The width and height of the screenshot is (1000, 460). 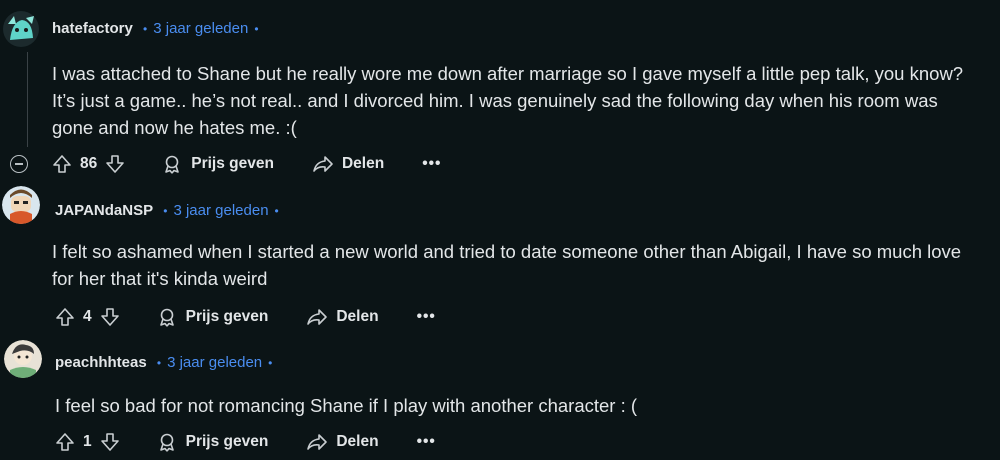 I want to click on username: hatefactory, so click(x=92, y=28).